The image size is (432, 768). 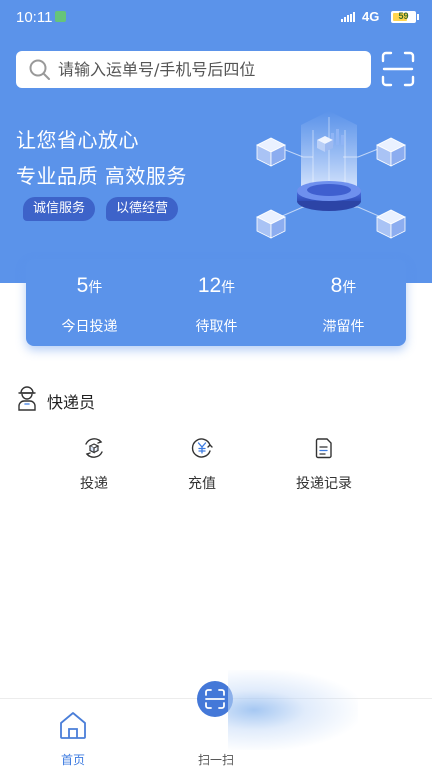 I want to click on search-bar, so click(x=193, y=69).